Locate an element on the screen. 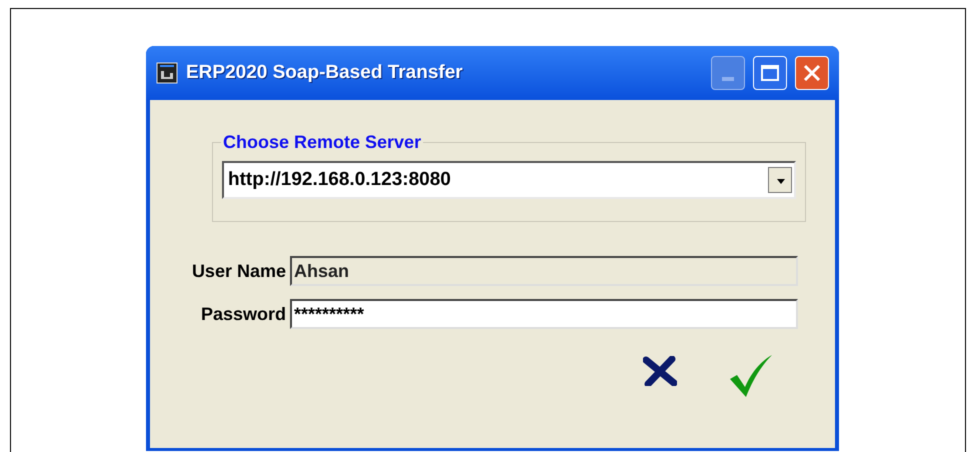  window-title: ERP2020 Soap-Based Transfer is located at coordinates (325, 72).